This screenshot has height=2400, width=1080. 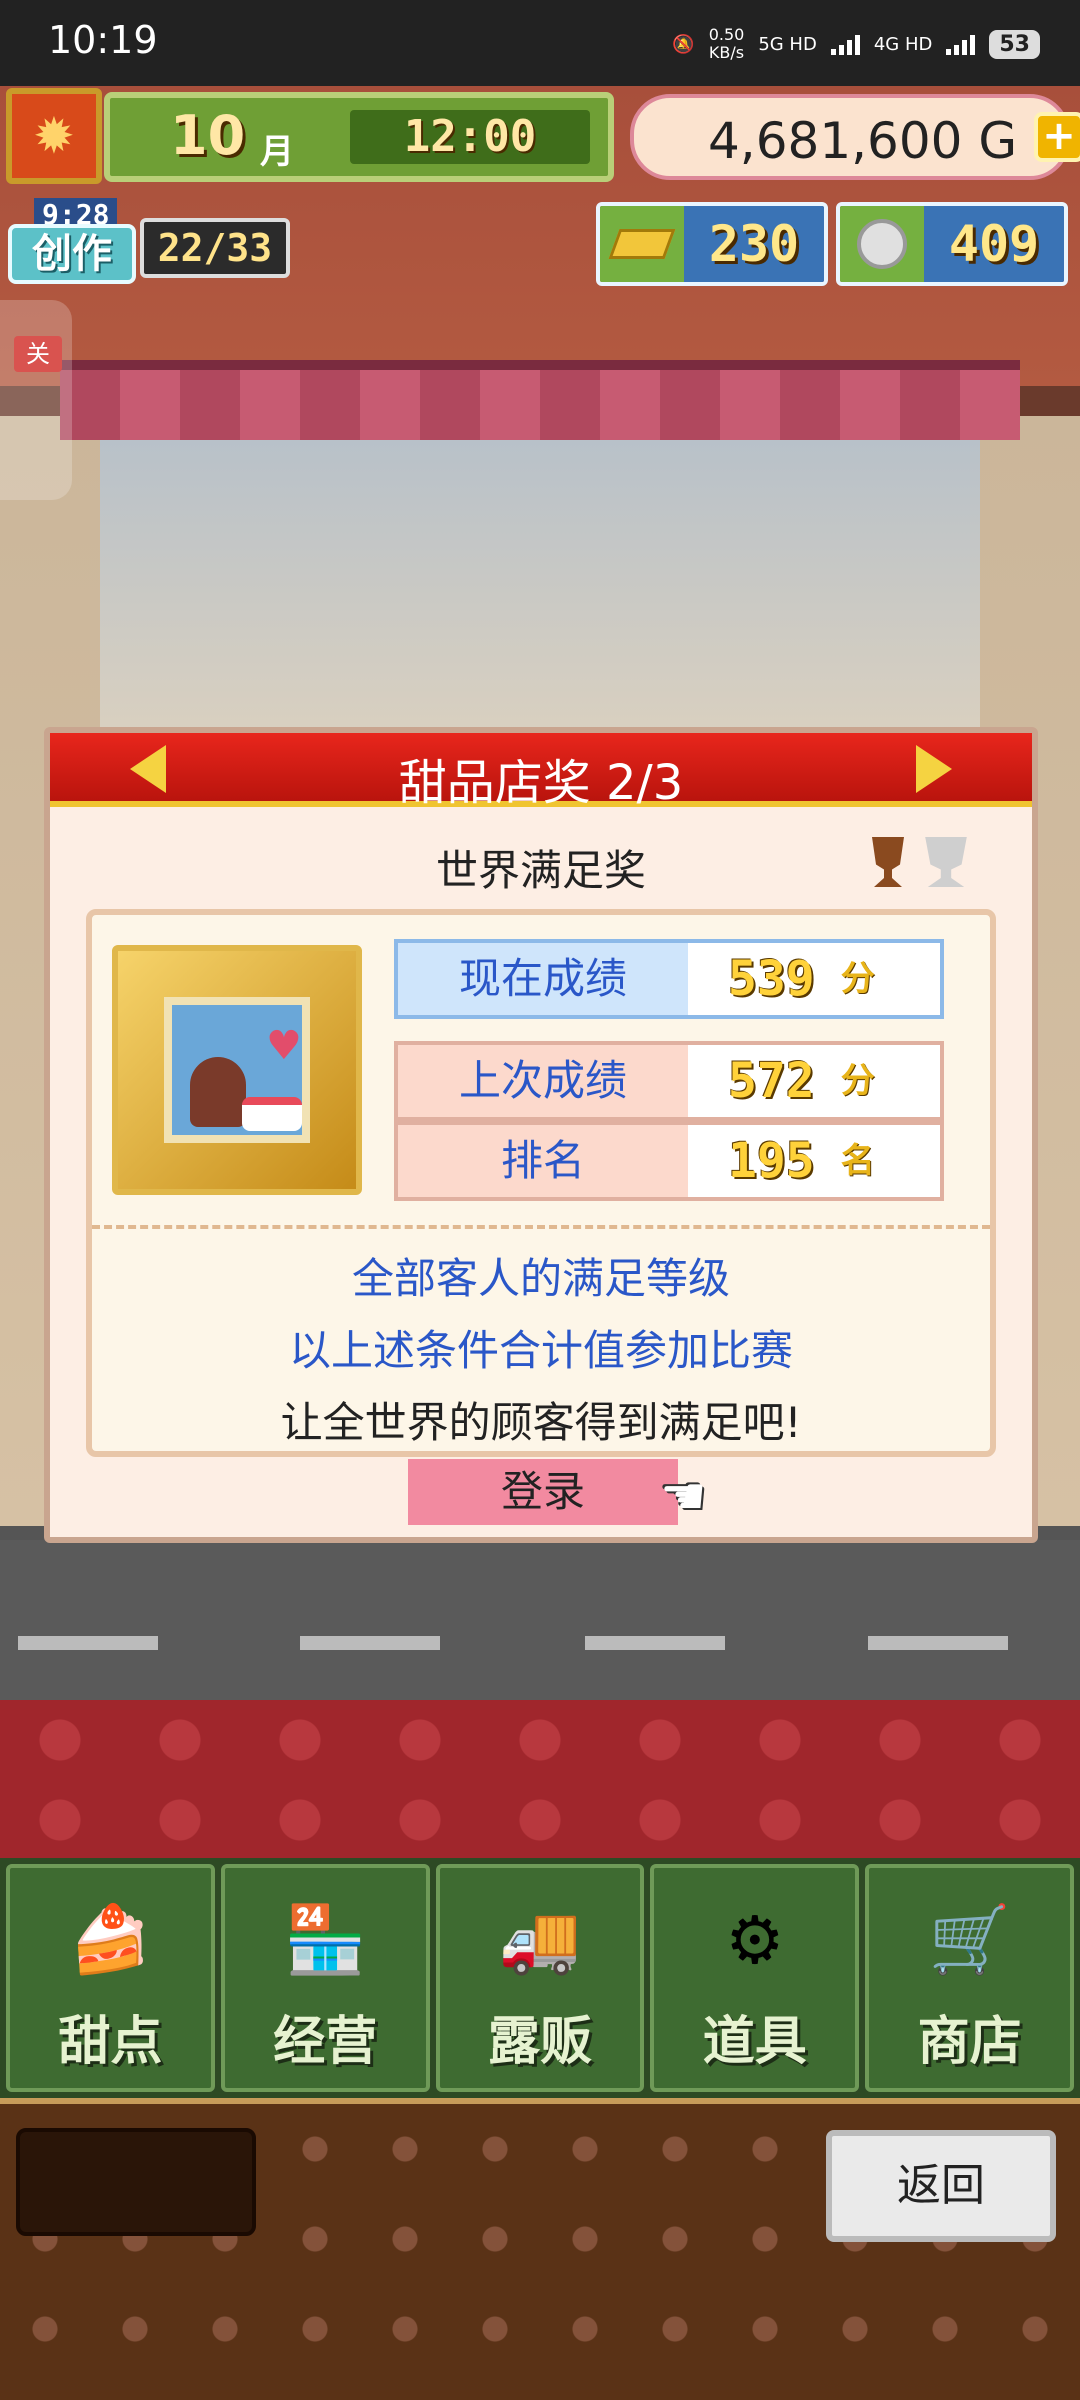 What do you see at coordinates (540, 1780) in the screenshot?
I see `carpet-pattern` at bounding box center [540, 1780].